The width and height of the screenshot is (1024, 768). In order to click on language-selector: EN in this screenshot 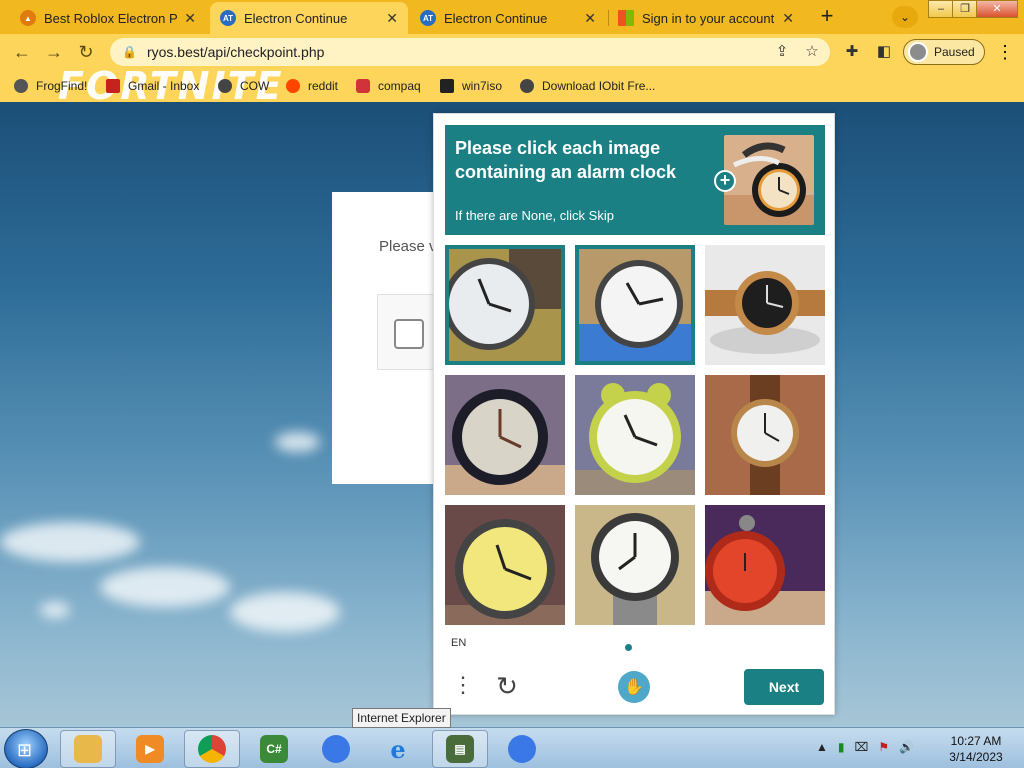, I will do `click(458, 643)`.